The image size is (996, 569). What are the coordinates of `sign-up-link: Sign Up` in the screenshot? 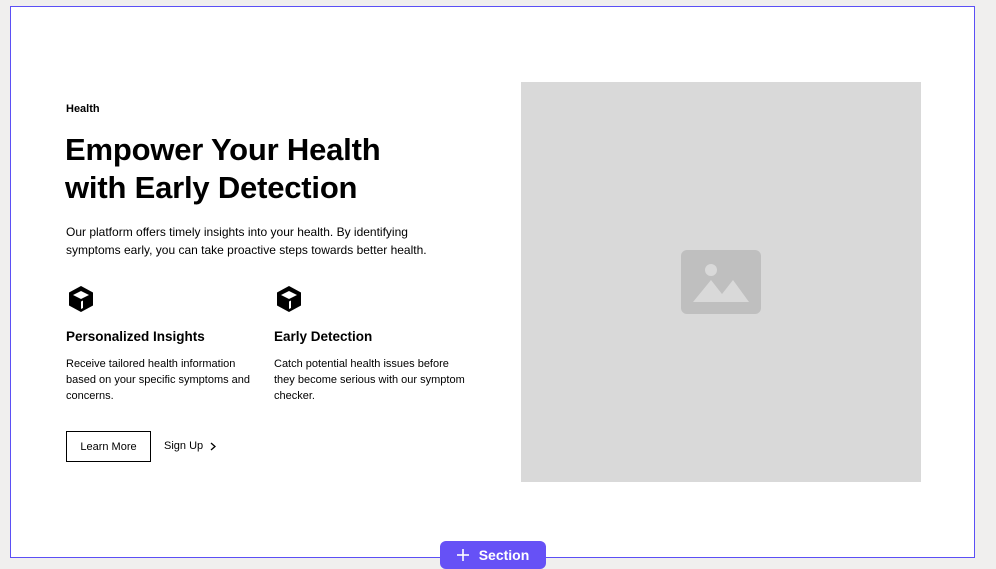 It's located at (190, 446).